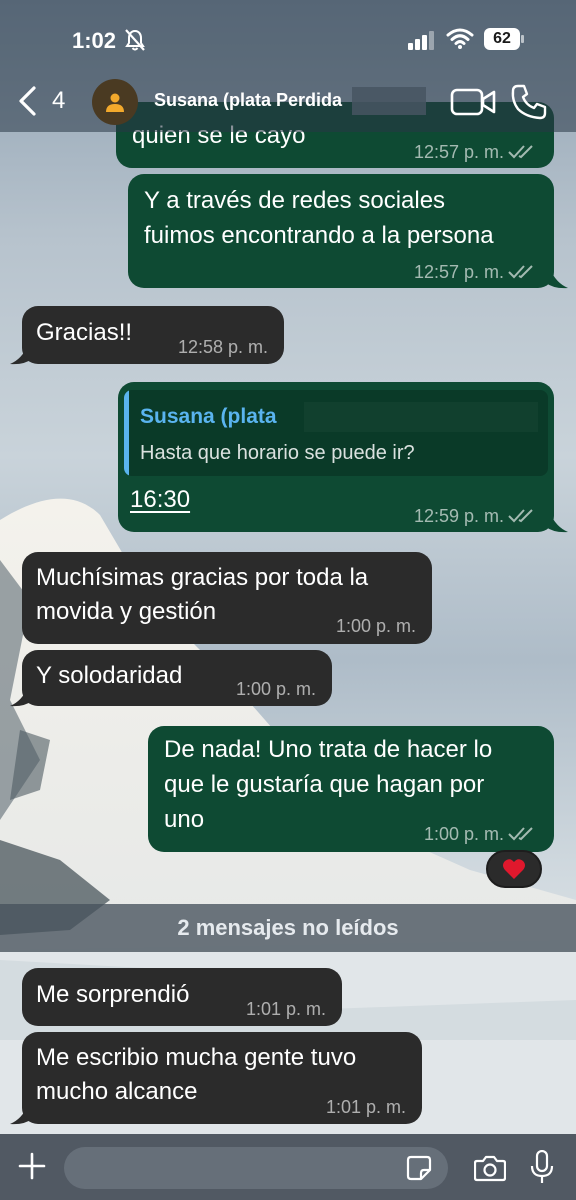  I want to click on message-text-line: Me escribio mucha gente tuvo, so click(196, 1057).